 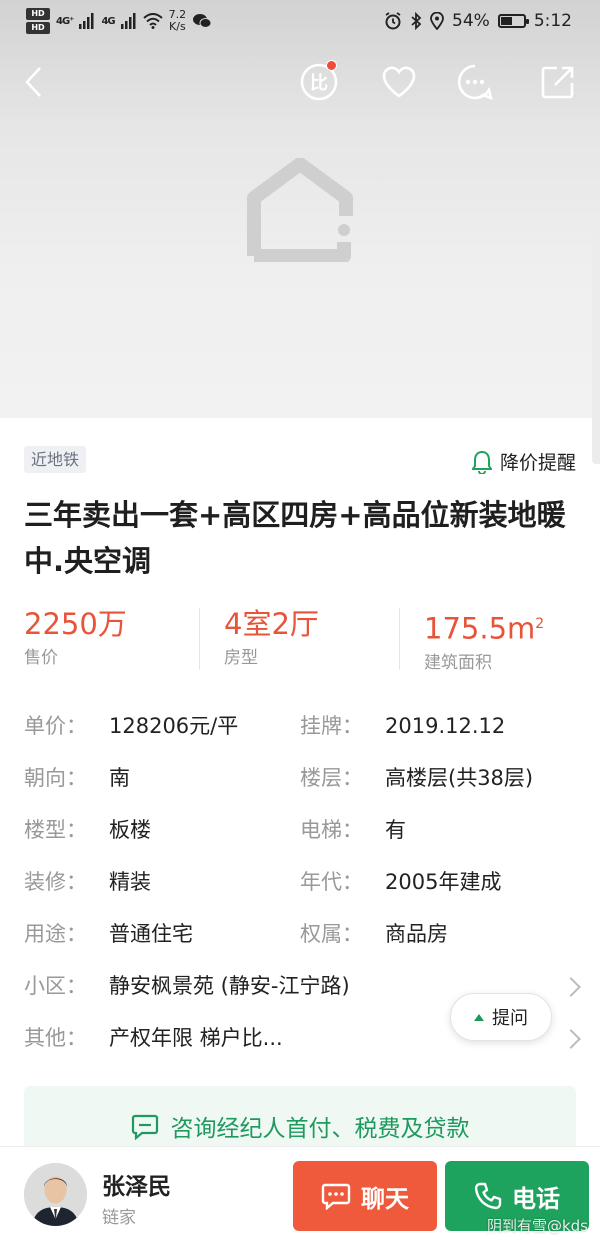 What do you see at coordinates (75, 624) in the screenshot?
I see `price-value: 2250万` at bounding box center [75, 624].